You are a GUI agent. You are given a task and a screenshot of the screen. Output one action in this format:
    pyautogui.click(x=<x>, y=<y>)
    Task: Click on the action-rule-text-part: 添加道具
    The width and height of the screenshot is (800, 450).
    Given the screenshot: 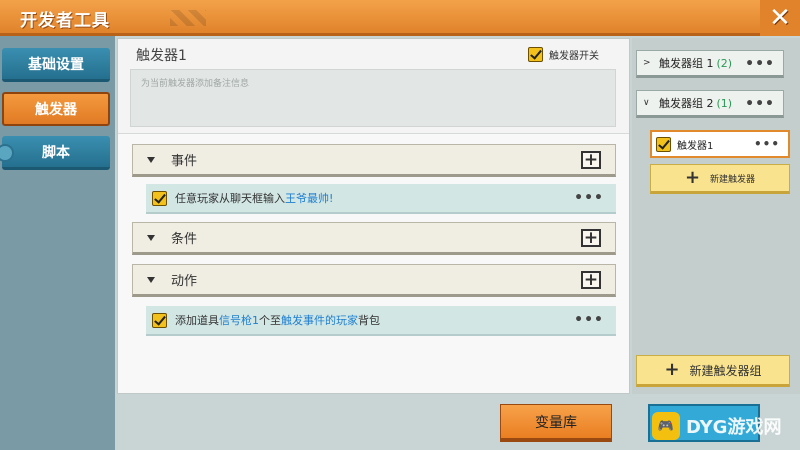 What is the action you would take?
    pyautogui.click(x=197, y=320)
    